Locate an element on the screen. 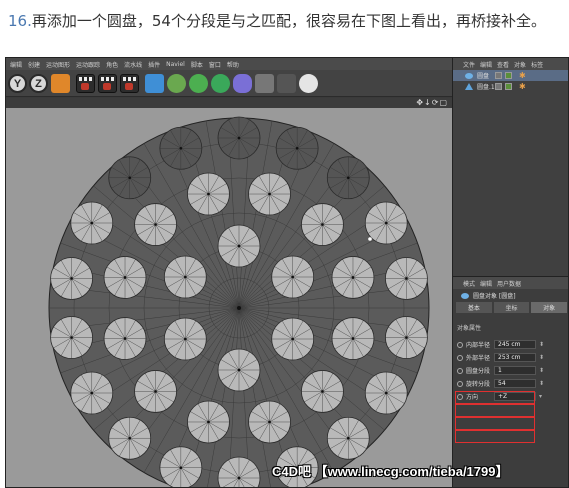  om-menu-item: 编辑 is located at coordinates (486, 64).